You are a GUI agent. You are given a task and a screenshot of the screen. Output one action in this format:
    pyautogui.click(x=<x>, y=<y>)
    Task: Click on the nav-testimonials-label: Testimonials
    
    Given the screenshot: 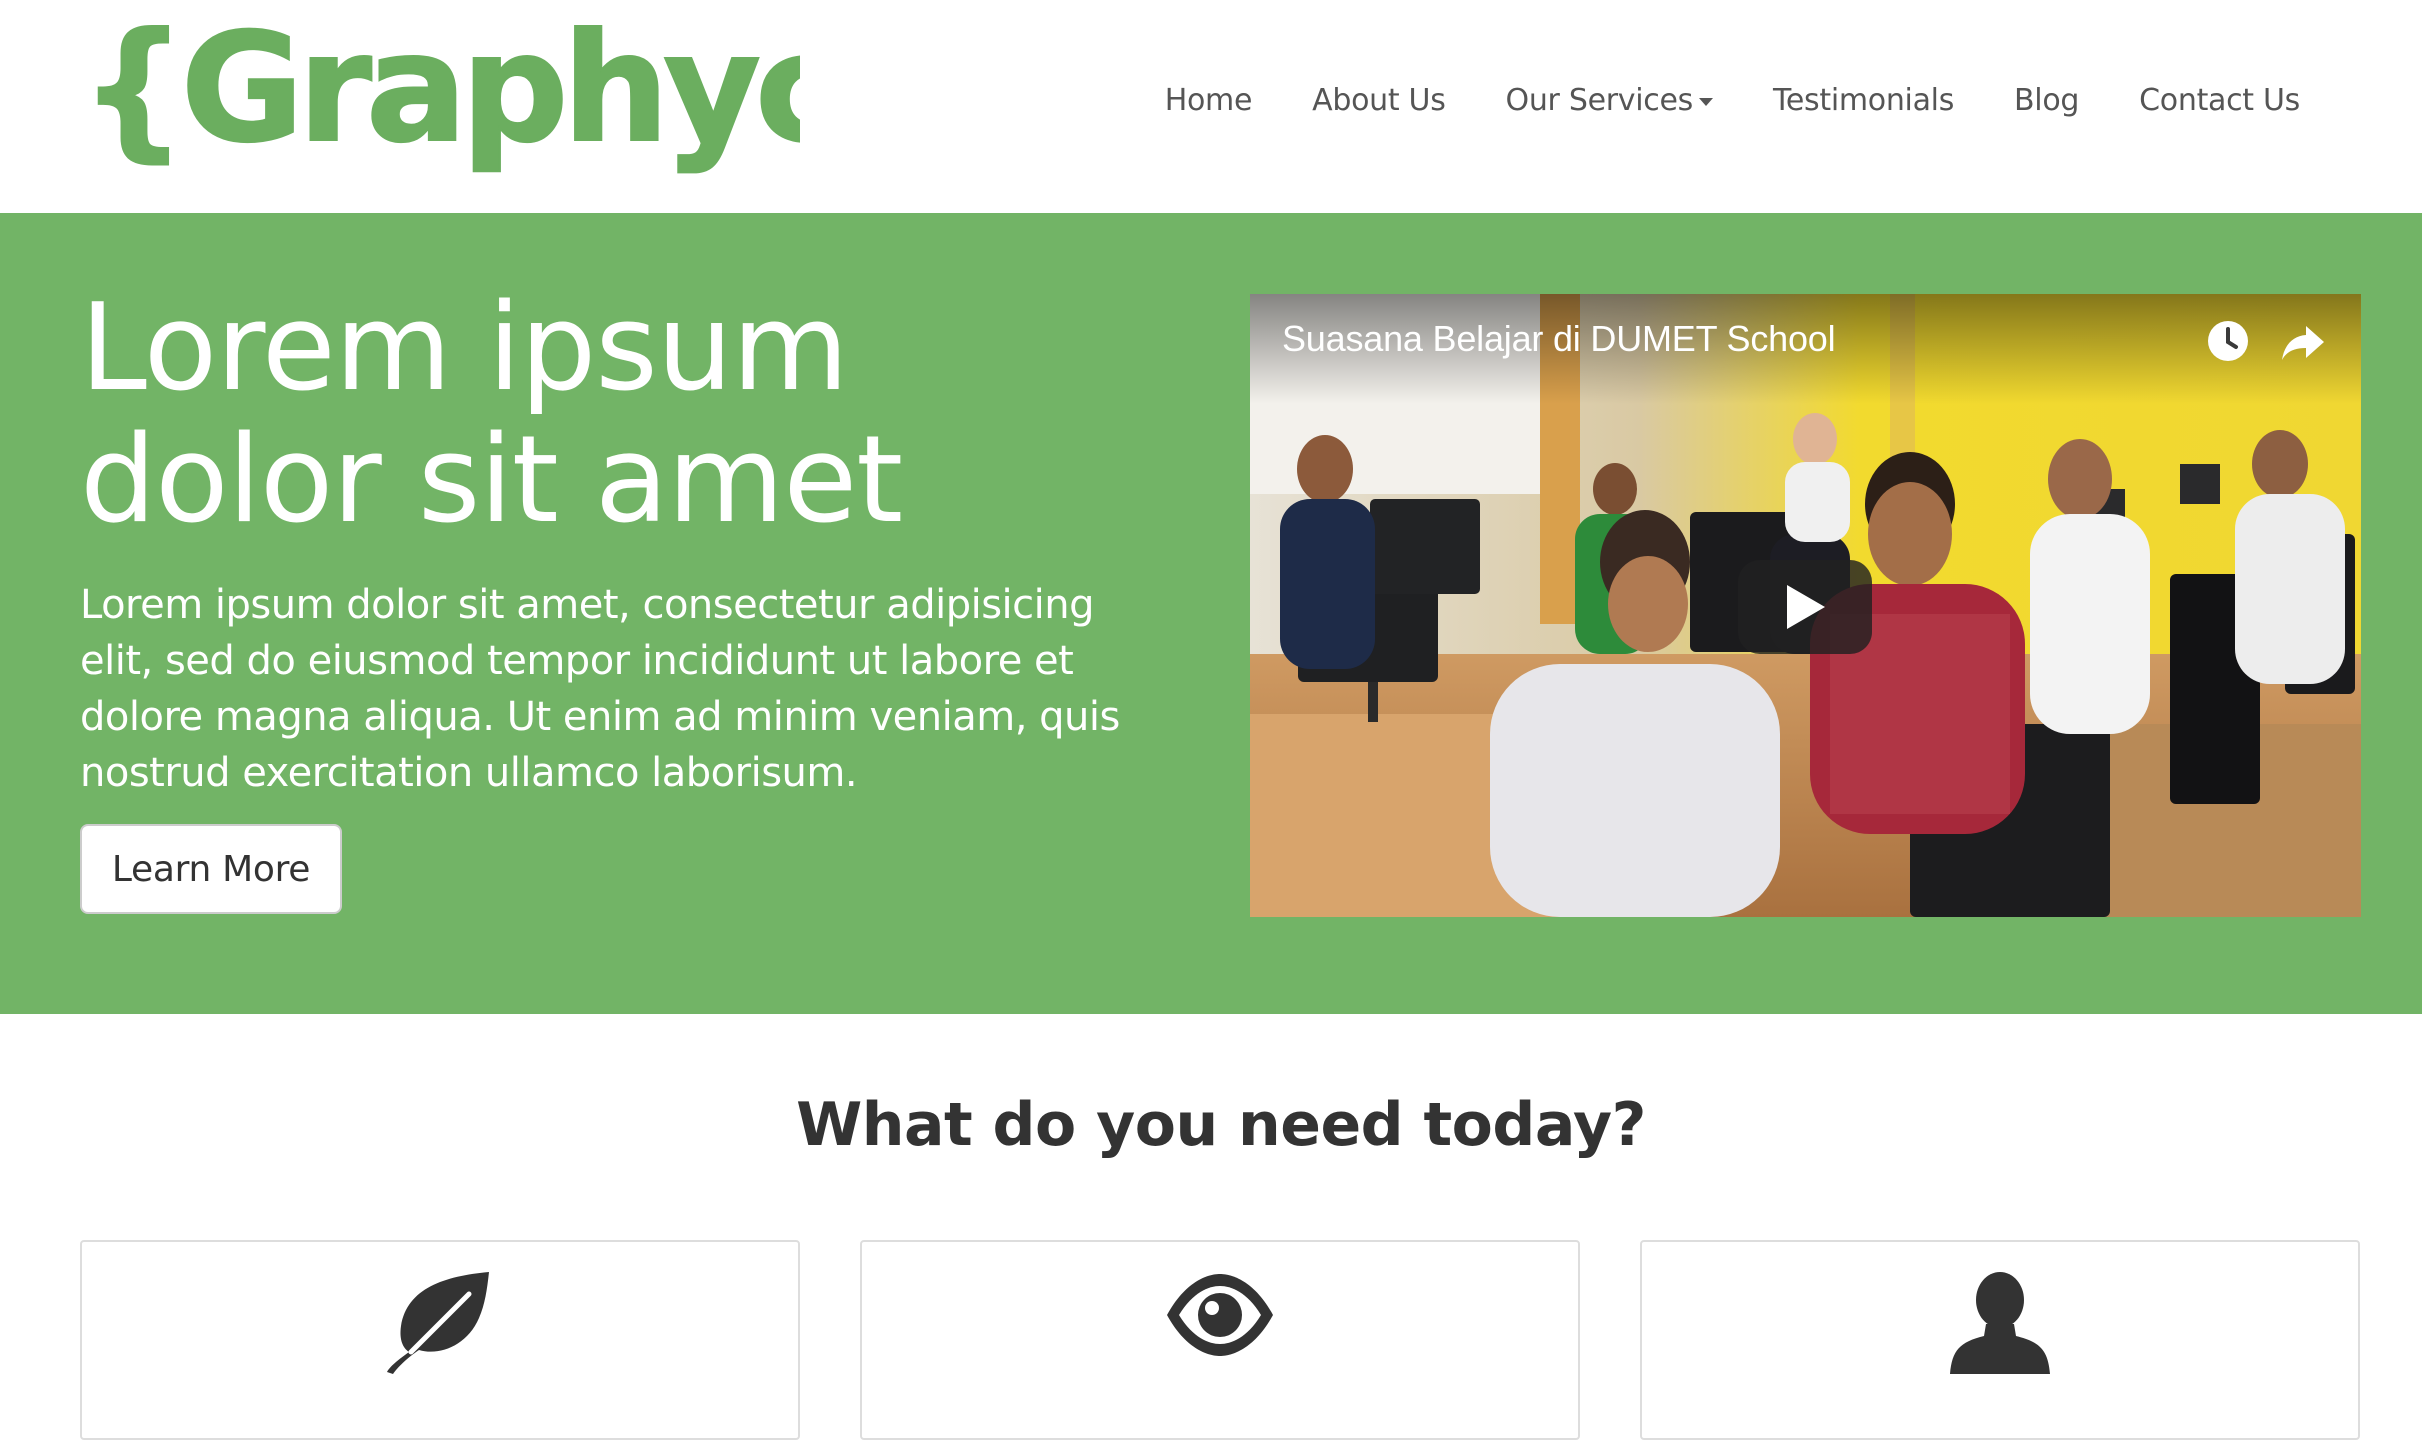 What is the action you would take?
    pyautogui.click(x=1863, y=100)
    